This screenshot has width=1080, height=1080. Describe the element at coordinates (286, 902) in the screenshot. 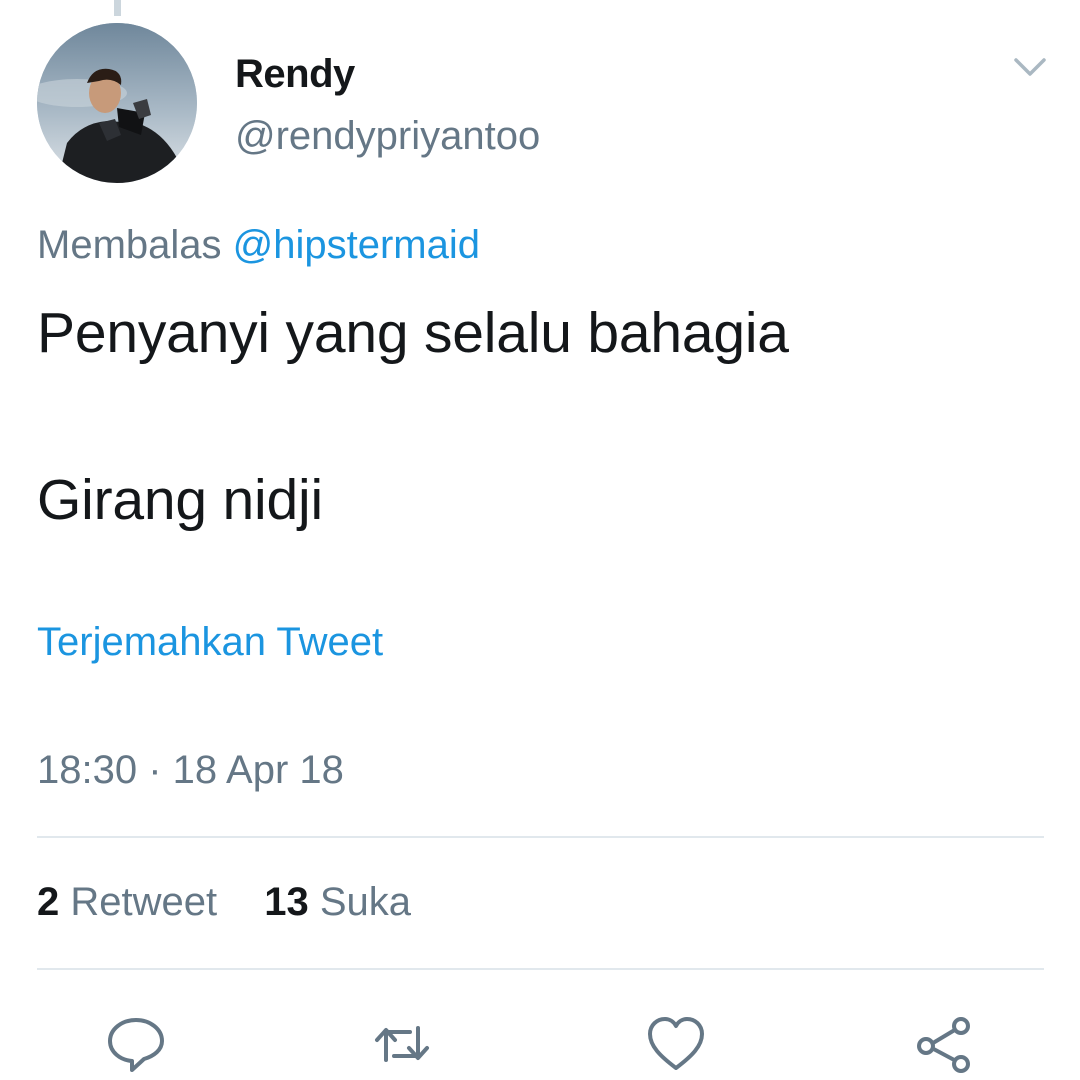

I see `like-count: 13` at that location.